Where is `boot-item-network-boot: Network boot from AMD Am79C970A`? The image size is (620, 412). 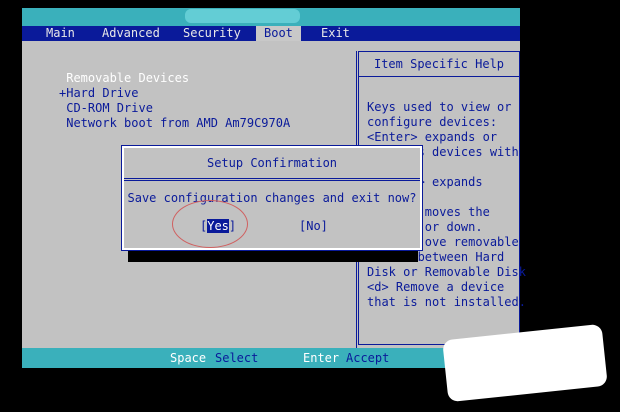
boot-item-network-boot: Network boot from AMD Am79C970A is located at coordinates (174, 123).